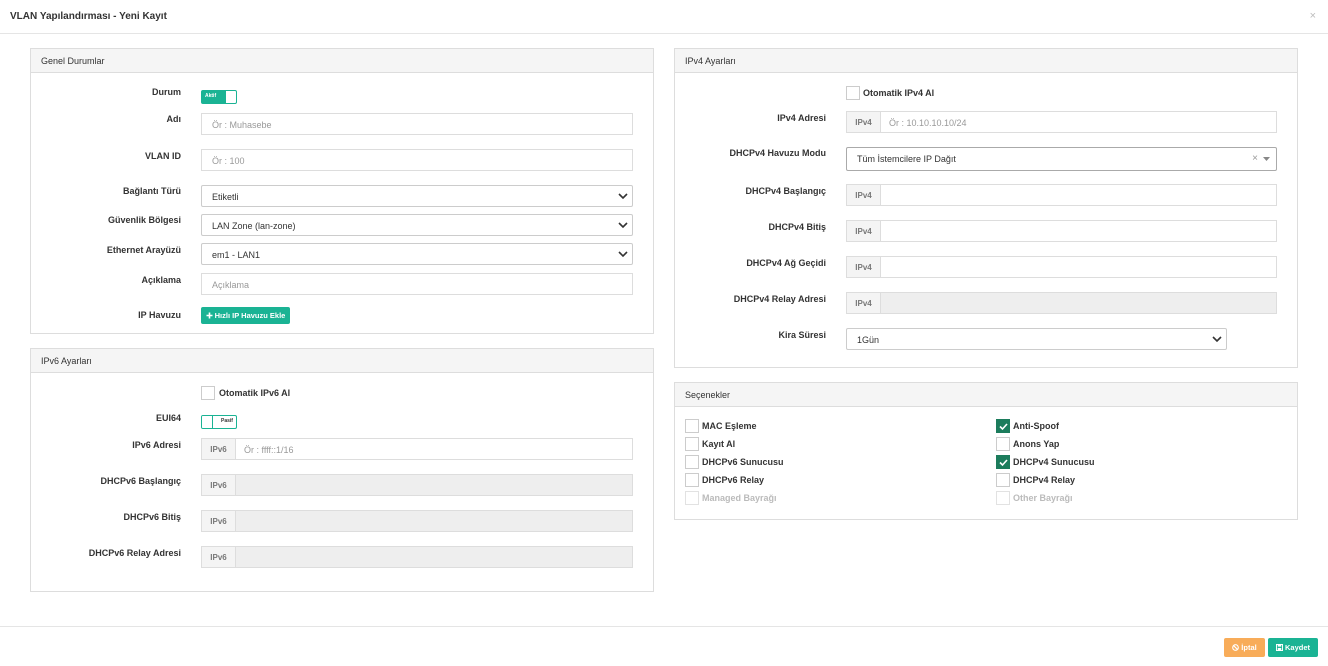  What do you see at coordinates (163, 156) in the screenshot?
I see `vlan-id-label: VLAN ID` at bounding box center [163, 156].